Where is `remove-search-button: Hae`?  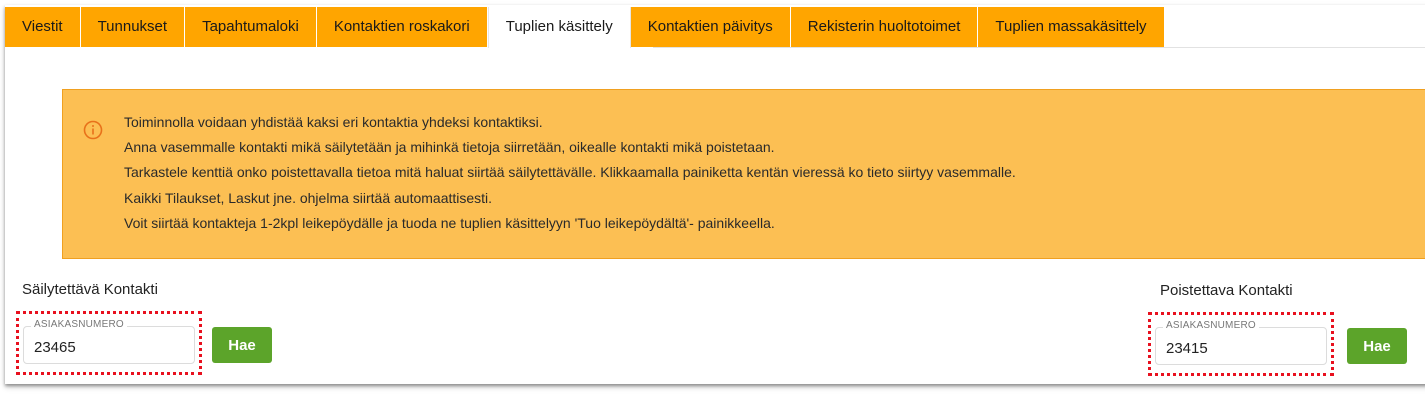 remove-search-button: Hae is located at coordinates (1377, 346).